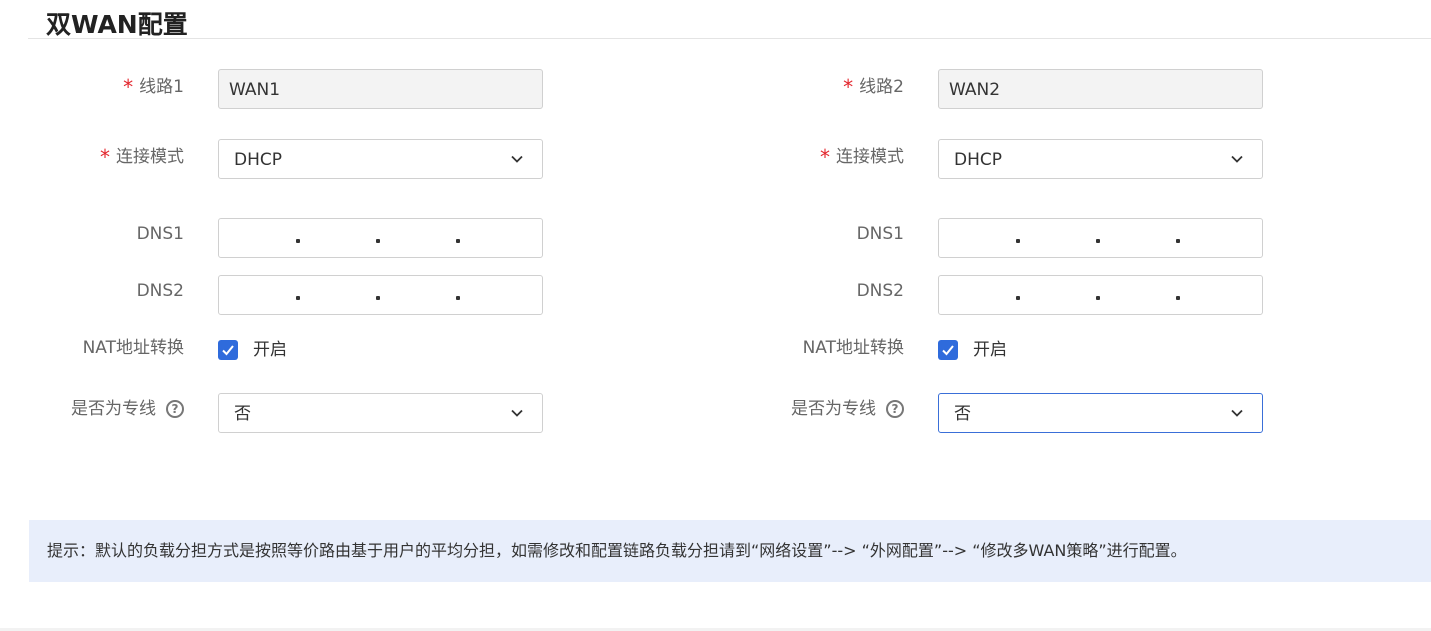 The image size is (1431, 631). I want to click on wan2-dns2-label: DNS2, so click(880, 291).